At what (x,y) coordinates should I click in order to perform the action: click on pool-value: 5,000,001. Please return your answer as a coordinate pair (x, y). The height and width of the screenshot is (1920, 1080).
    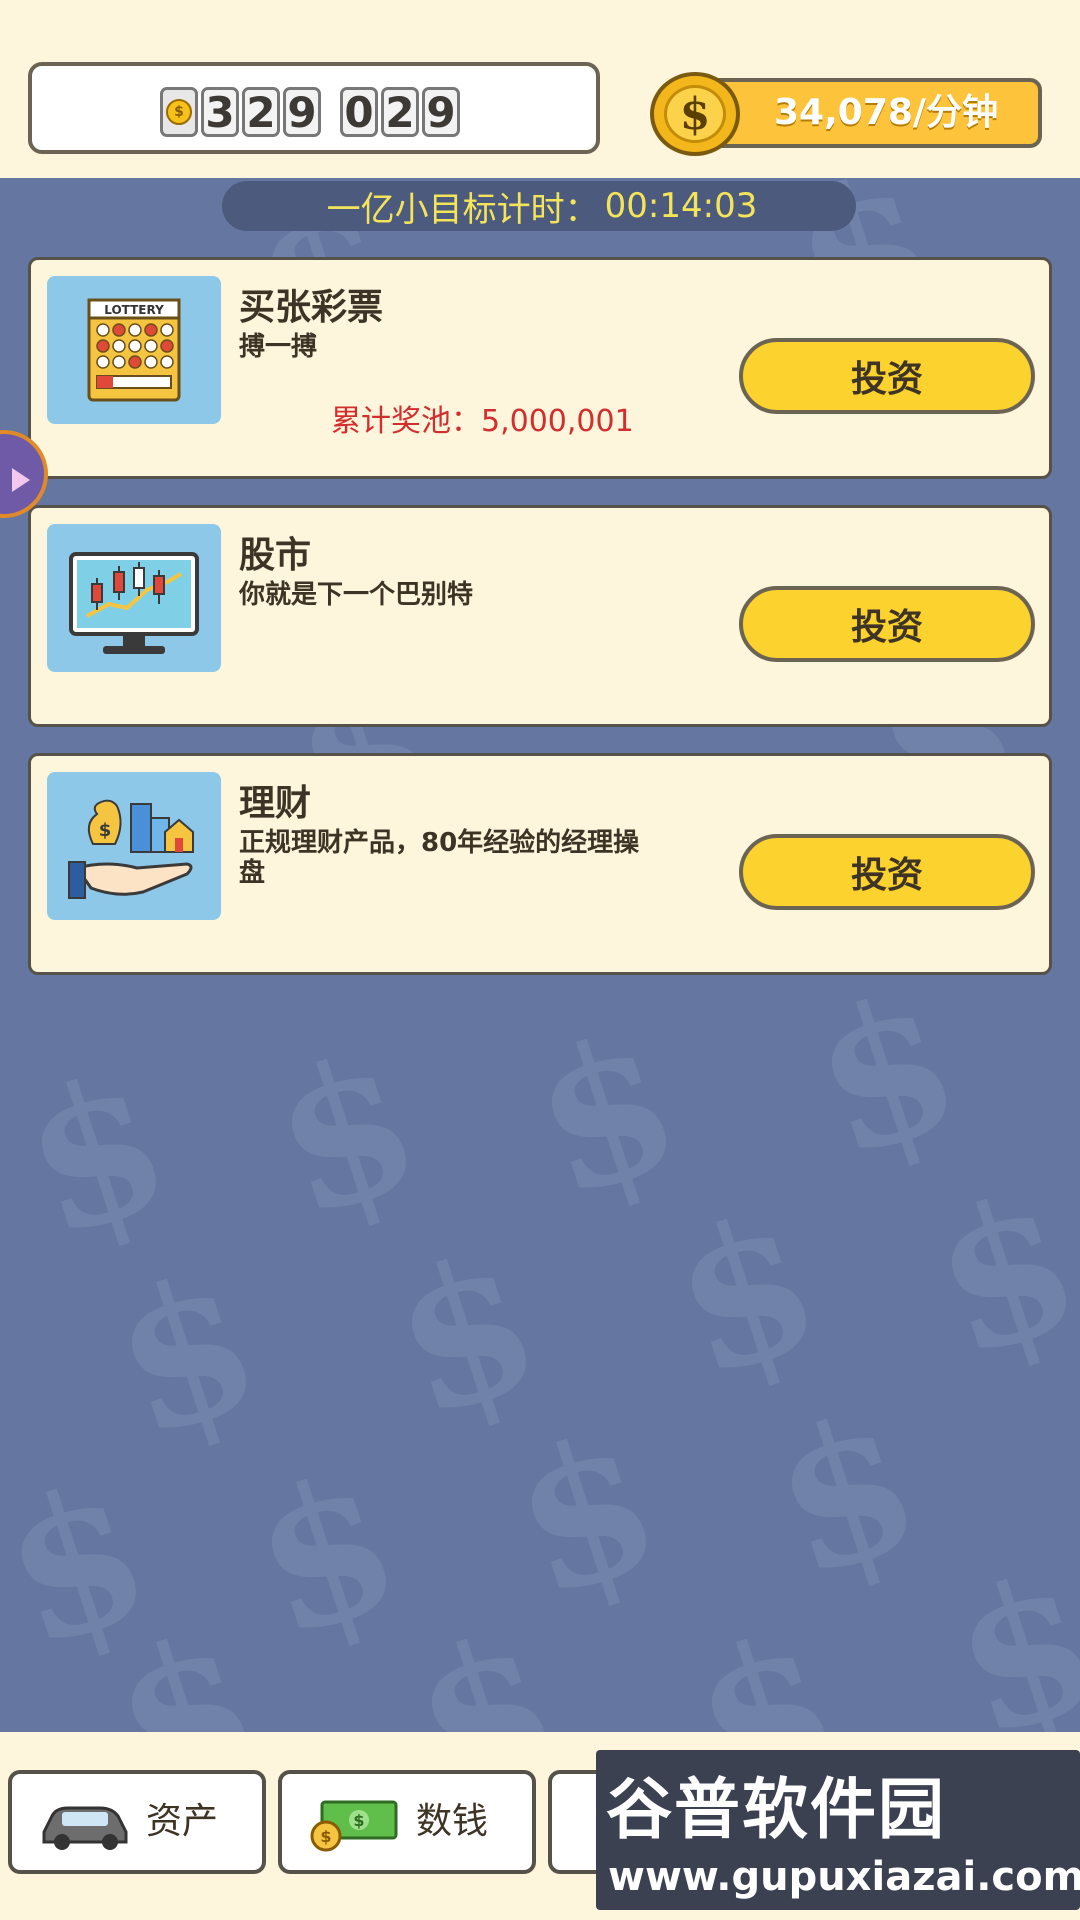
    Looking at the image, I should click on (557, 421).